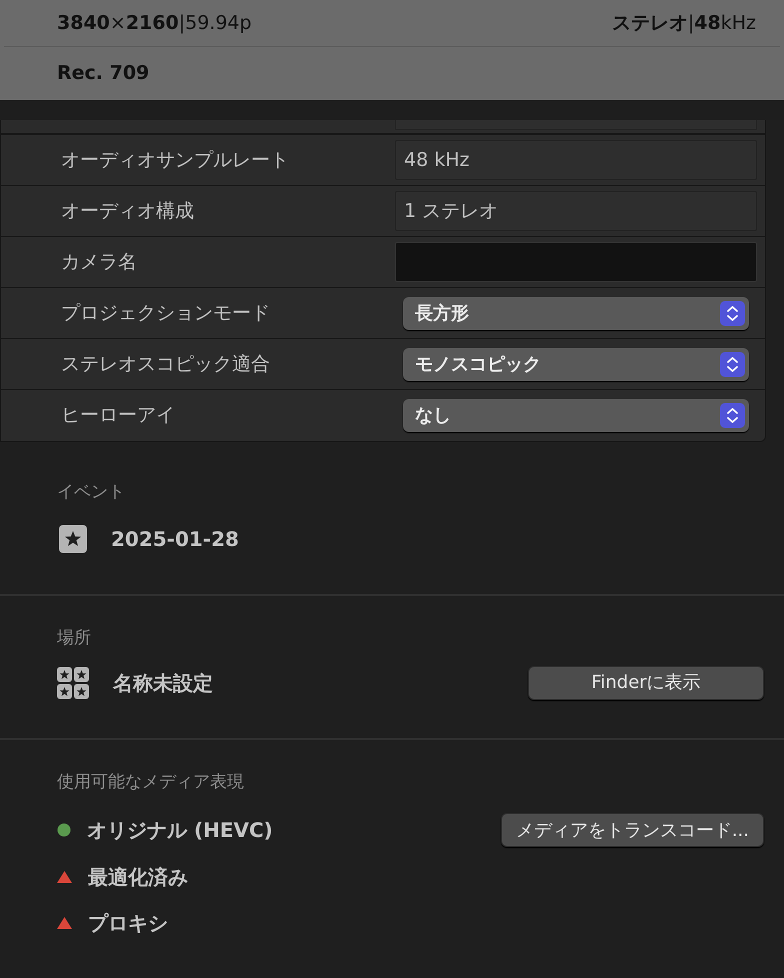 The image size is (784, 978). What do you see at coordinates (74, 638) in the screenshot?
I see `section-heading: 場所` at bounding box center [74, 638].